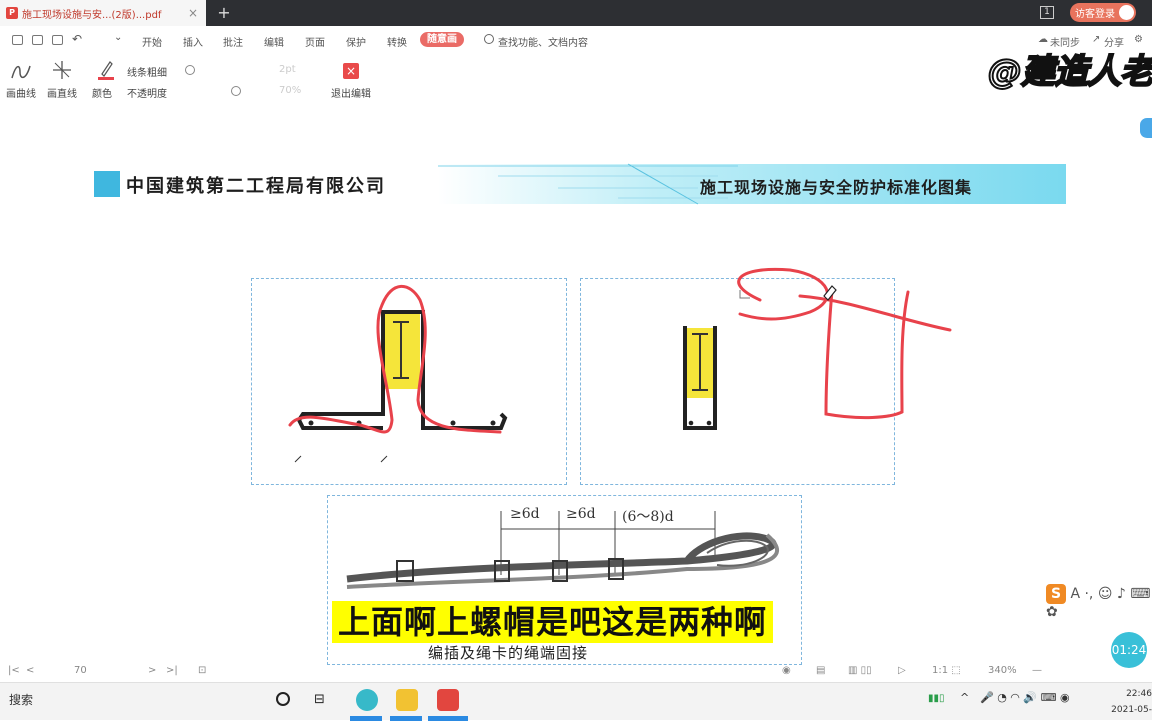 This screenshot has width=1152, height=721. I want to click on taskbar: 搜索 ⊟ ▮▮▯ ^ 🎤 ◔ ◠ 🔊 ⌨ ◉ 22:46 2021-05-, so click(576, 701).